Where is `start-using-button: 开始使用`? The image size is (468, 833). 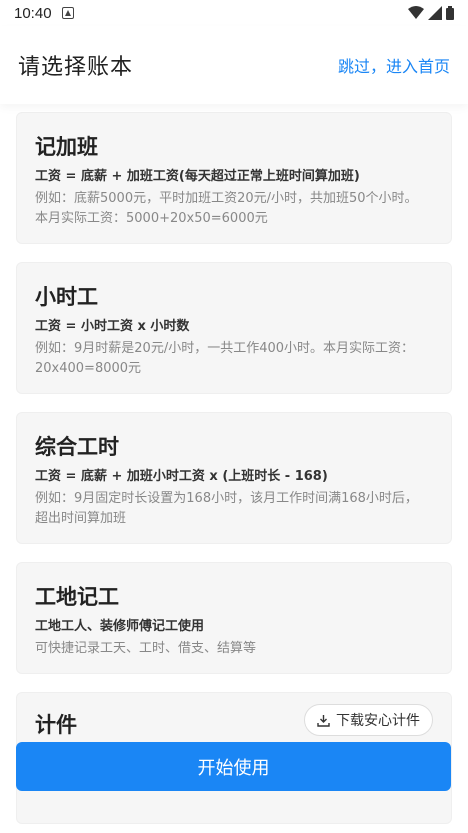
start-using-button: 开始使用 is located at coordinates (233, 766).